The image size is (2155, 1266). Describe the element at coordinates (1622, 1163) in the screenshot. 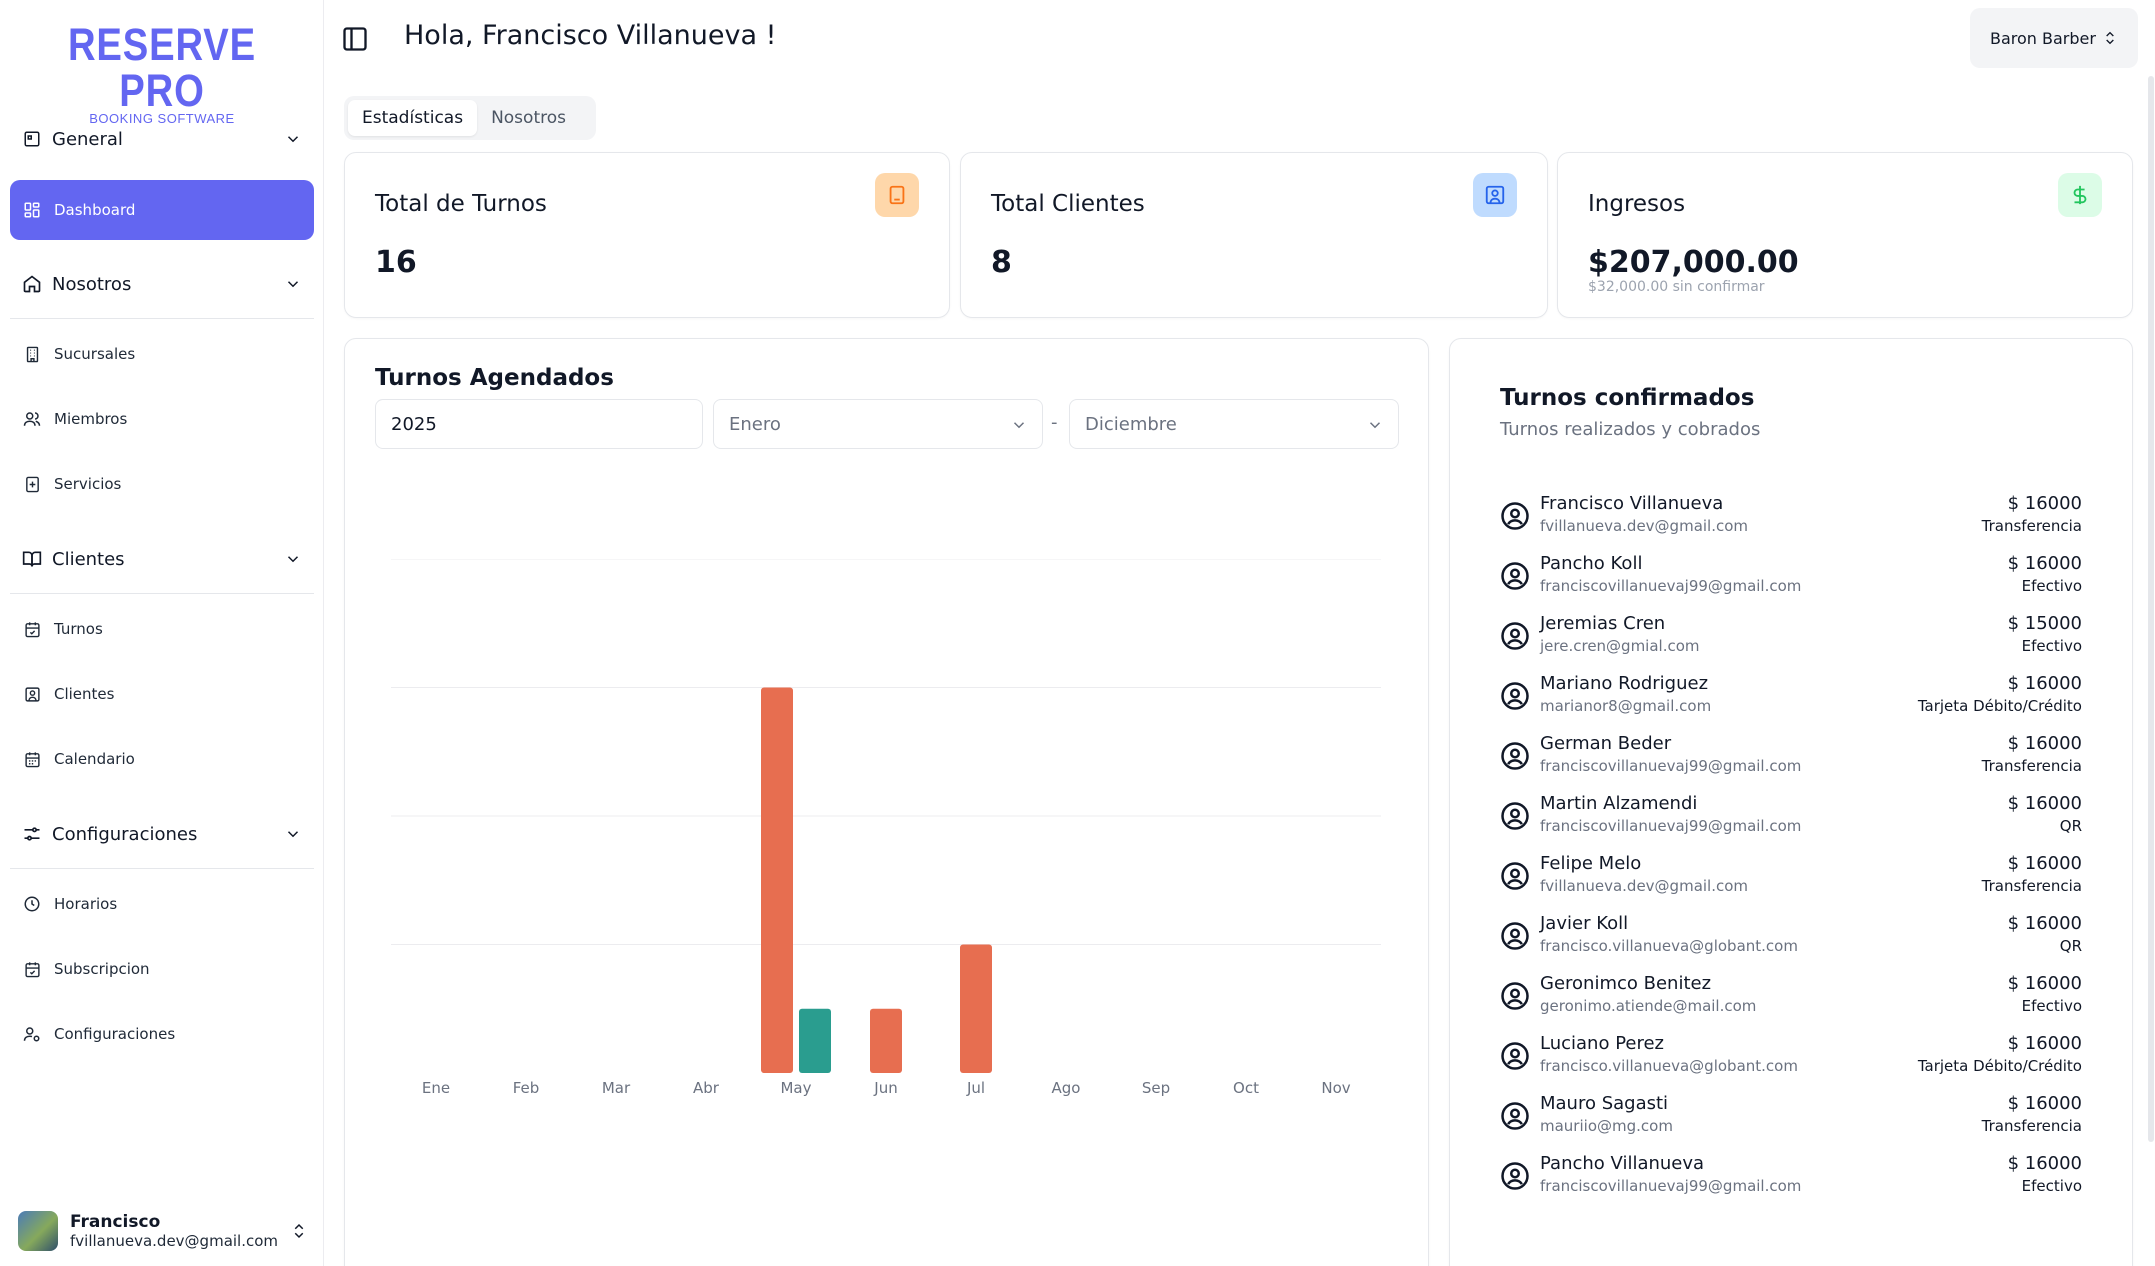

I see `client-name: Pancho Villanueva` at that location.